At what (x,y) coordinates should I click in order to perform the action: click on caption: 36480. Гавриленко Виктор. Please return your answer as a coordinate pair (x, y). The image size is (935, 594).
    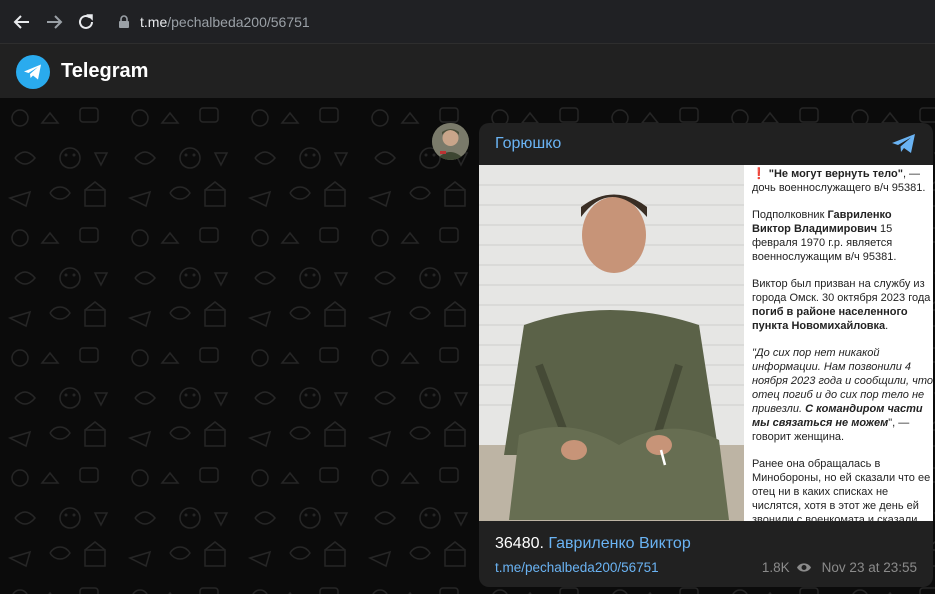
    Looking at the image, I should click on (593, 544).